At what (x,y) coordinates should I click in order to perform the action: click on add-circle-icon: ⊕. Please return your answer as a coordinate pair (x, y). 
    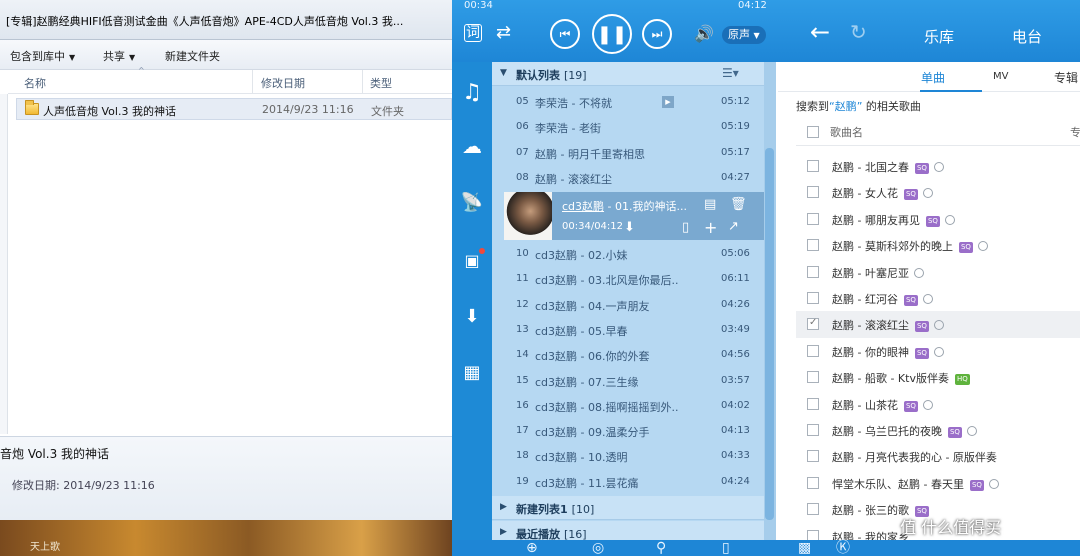
    Looking at the image, I should click on (532, 548).